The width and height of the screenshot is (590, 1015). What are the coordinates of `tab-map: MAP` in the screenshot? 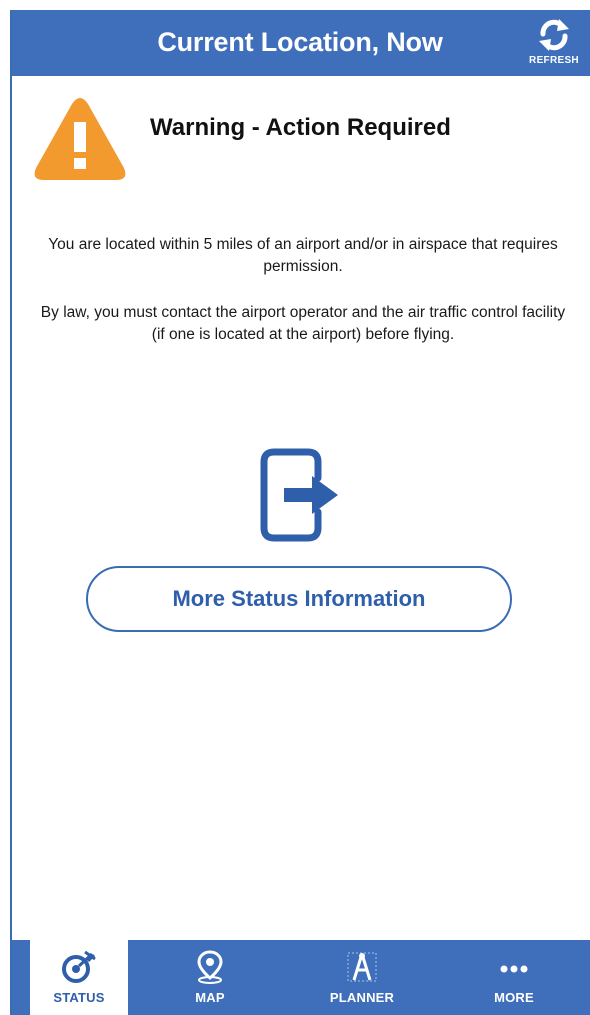 It's located at (210, 977).